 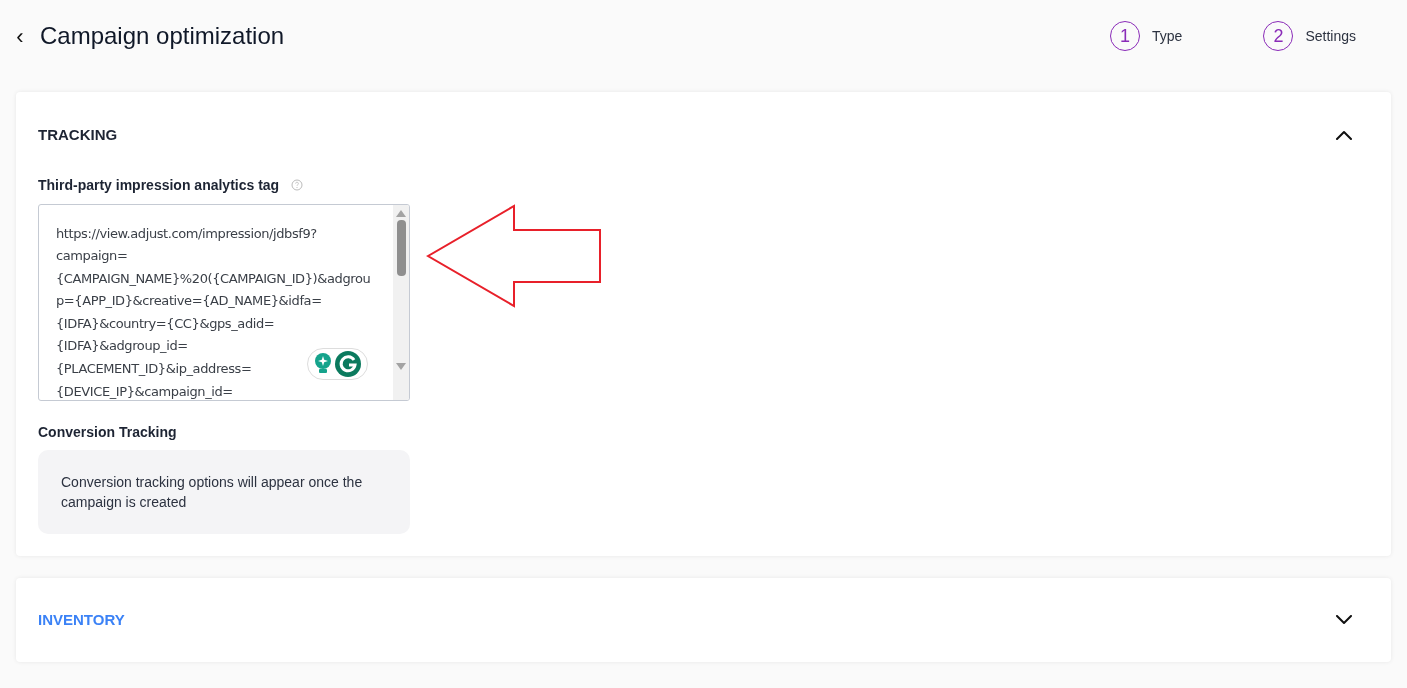 What do you see at coordinates (322, 363) in the screenshot?
I see `bulb-icon` at bounding box center [322, 363].